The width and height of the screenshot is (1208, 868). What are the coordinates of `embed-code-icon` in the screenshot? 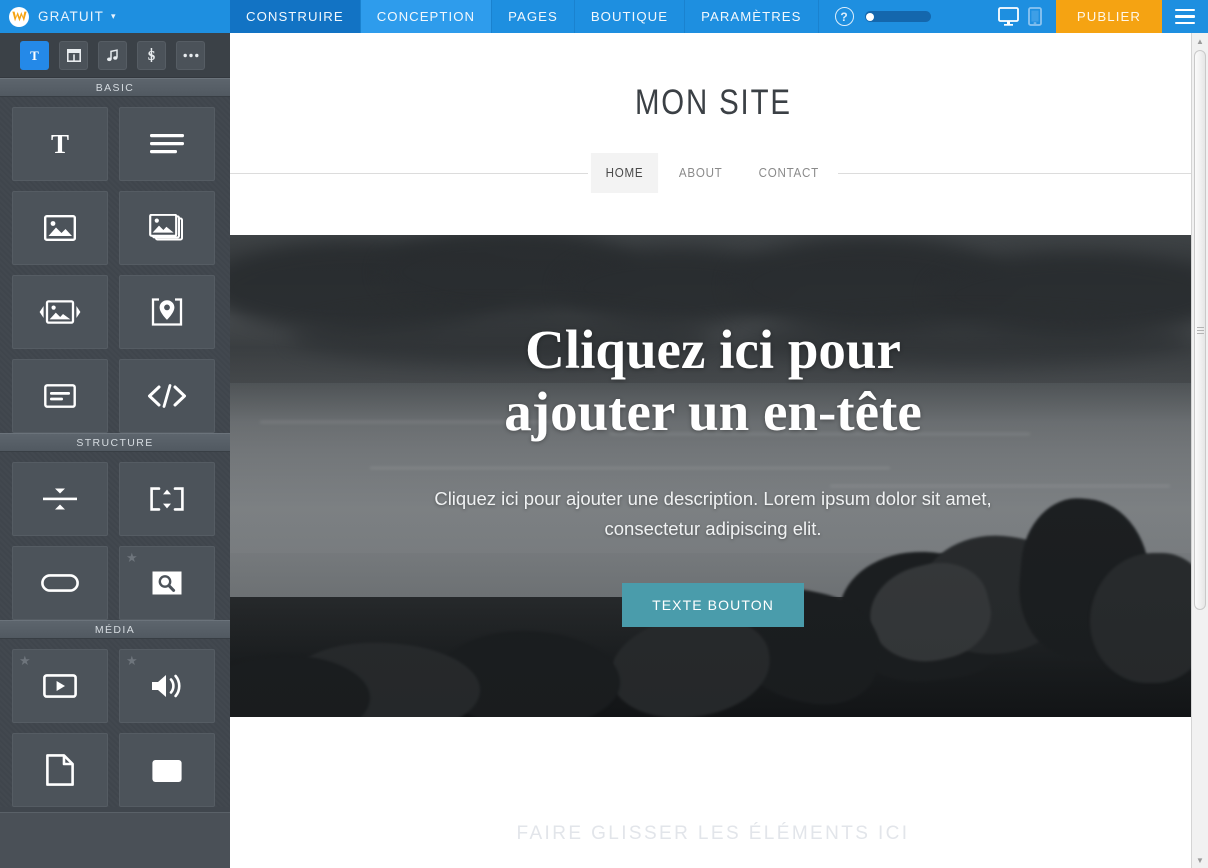 It's located at (167, 396).